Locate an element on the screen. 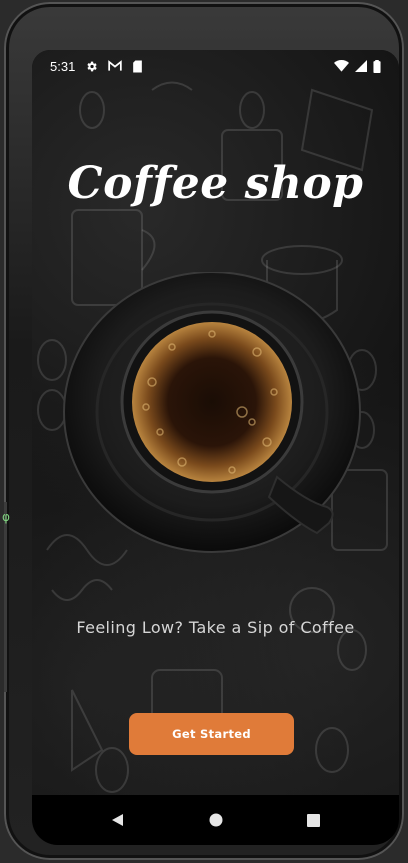 Image resolution: width=408 pixels, height=863 pixels. back-icon is located at coordinates (118, 820).